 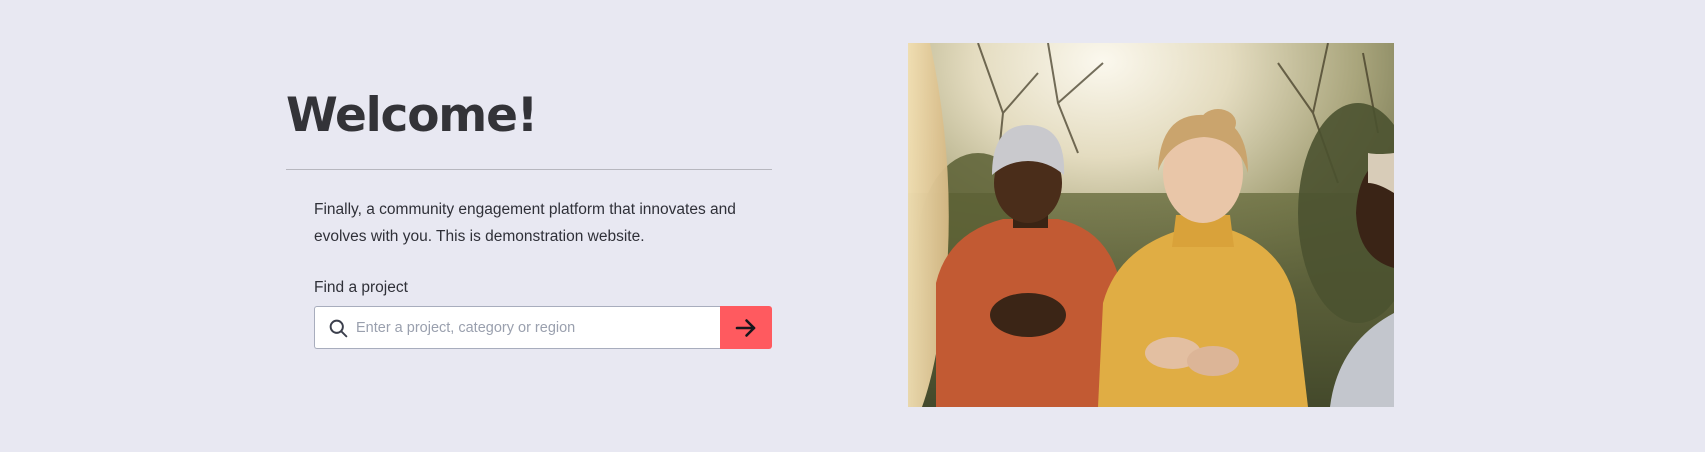 What do you see at coordinates (338, 328) in the screenshot?
I see `search-icon` at bounding box center [338, 328].